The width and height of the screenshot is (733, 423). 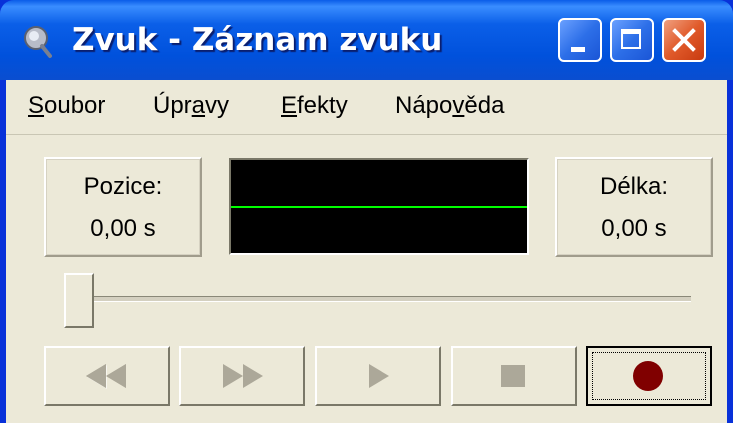 I want to click on maximize-icon, so click(x=631, y=39).